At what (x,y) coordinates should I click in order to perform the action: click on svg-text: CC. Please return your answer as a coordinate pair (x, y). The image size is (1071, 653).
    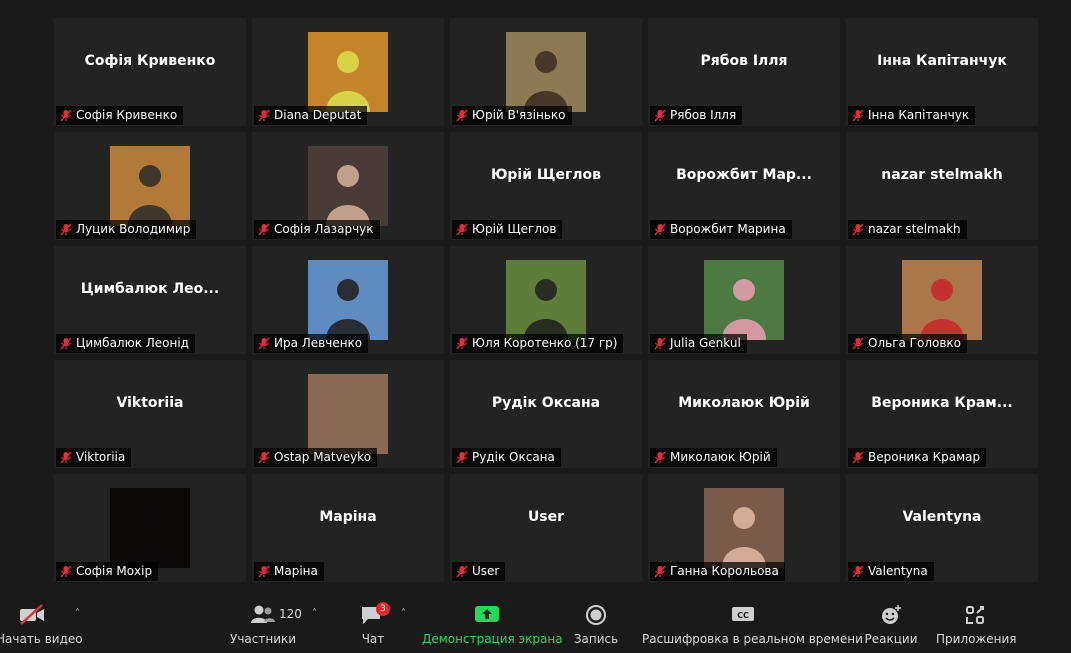
    Looking at the image, I should click on (743, 615).